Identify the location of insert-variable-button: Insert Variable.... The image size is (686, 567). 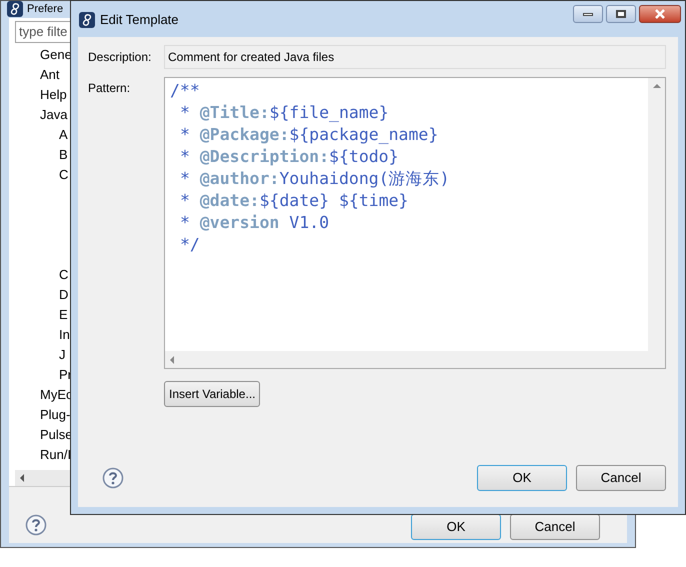
(212, 394).